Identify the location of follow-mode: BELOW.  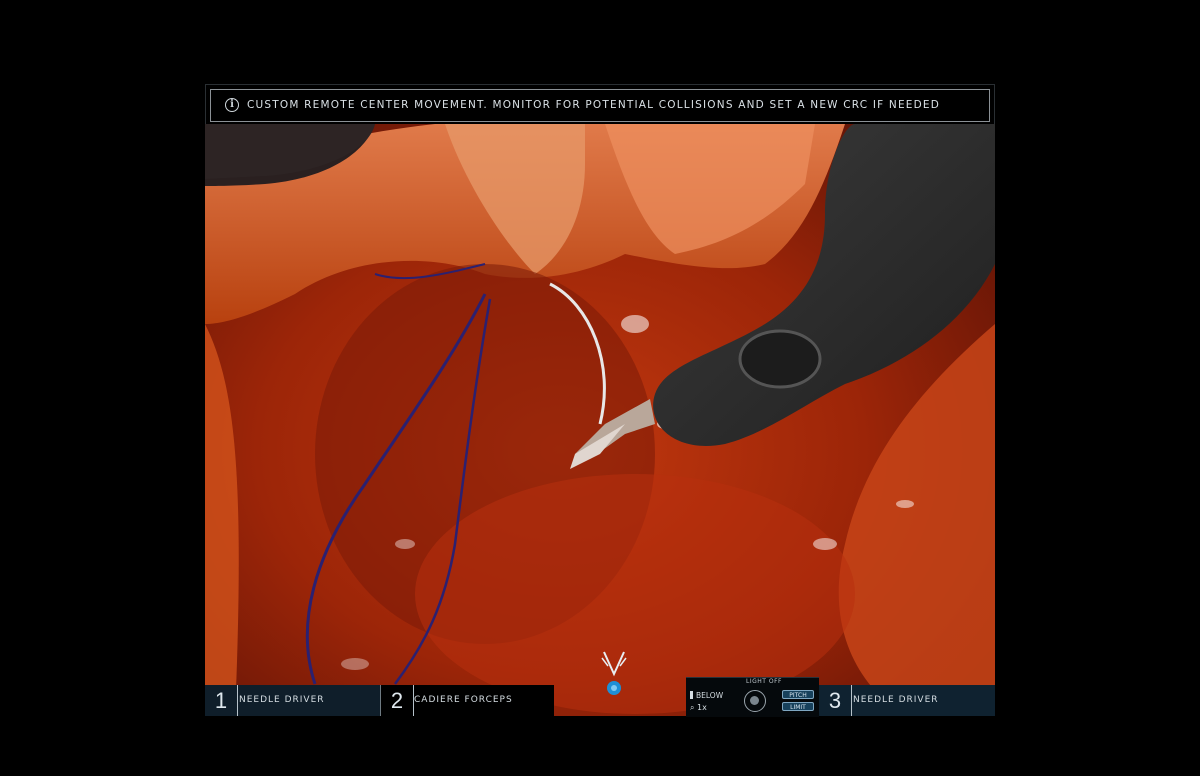
(706, 695).